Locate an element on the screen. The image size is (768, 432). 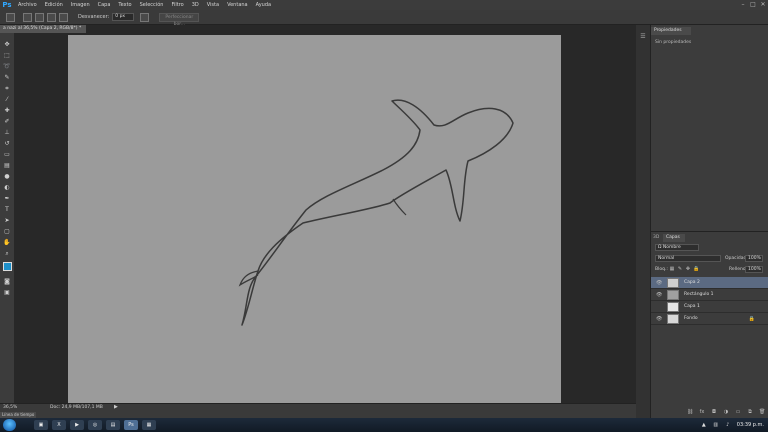
path-selection-tool-icon: ➤ is located at coordinates (7, 221).